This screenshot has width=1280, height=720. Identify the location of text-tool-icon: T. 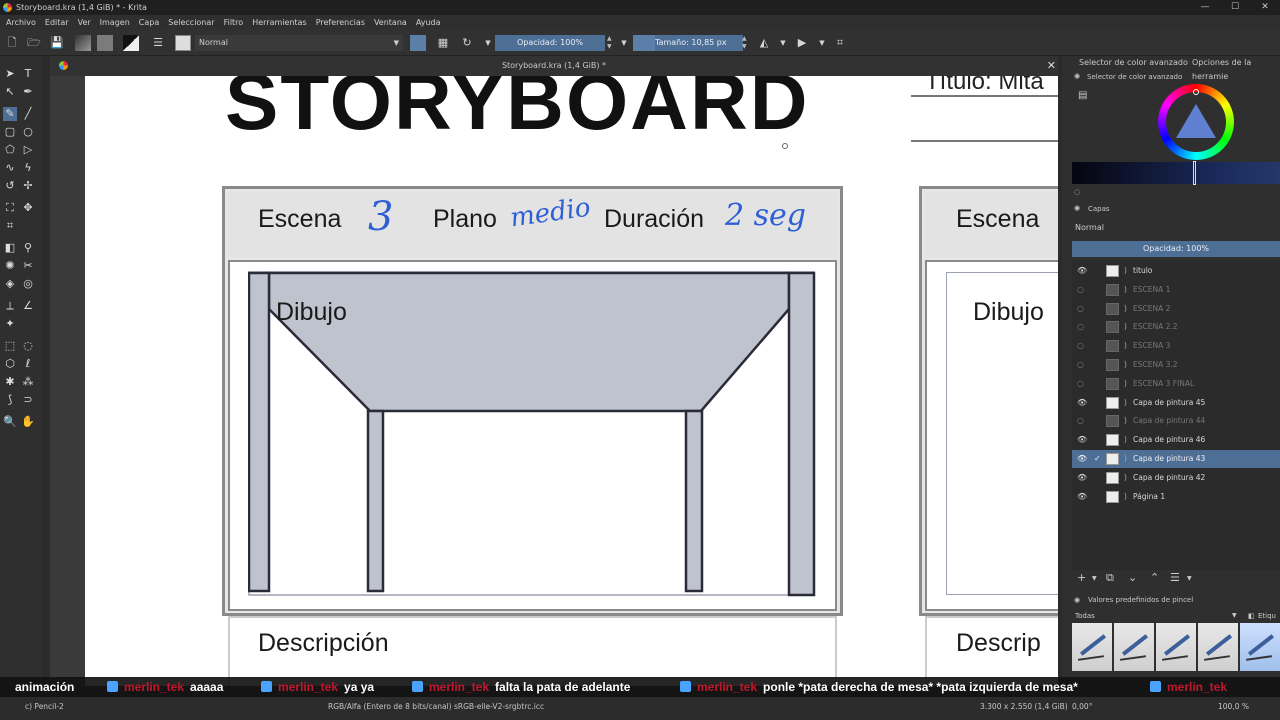
(28, 74).